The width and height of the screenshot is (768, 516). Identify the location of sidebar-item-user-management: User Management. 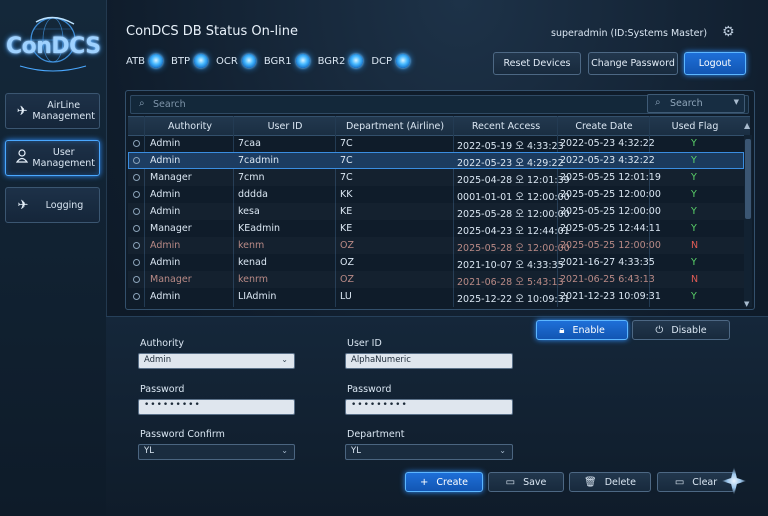
(52, 158).